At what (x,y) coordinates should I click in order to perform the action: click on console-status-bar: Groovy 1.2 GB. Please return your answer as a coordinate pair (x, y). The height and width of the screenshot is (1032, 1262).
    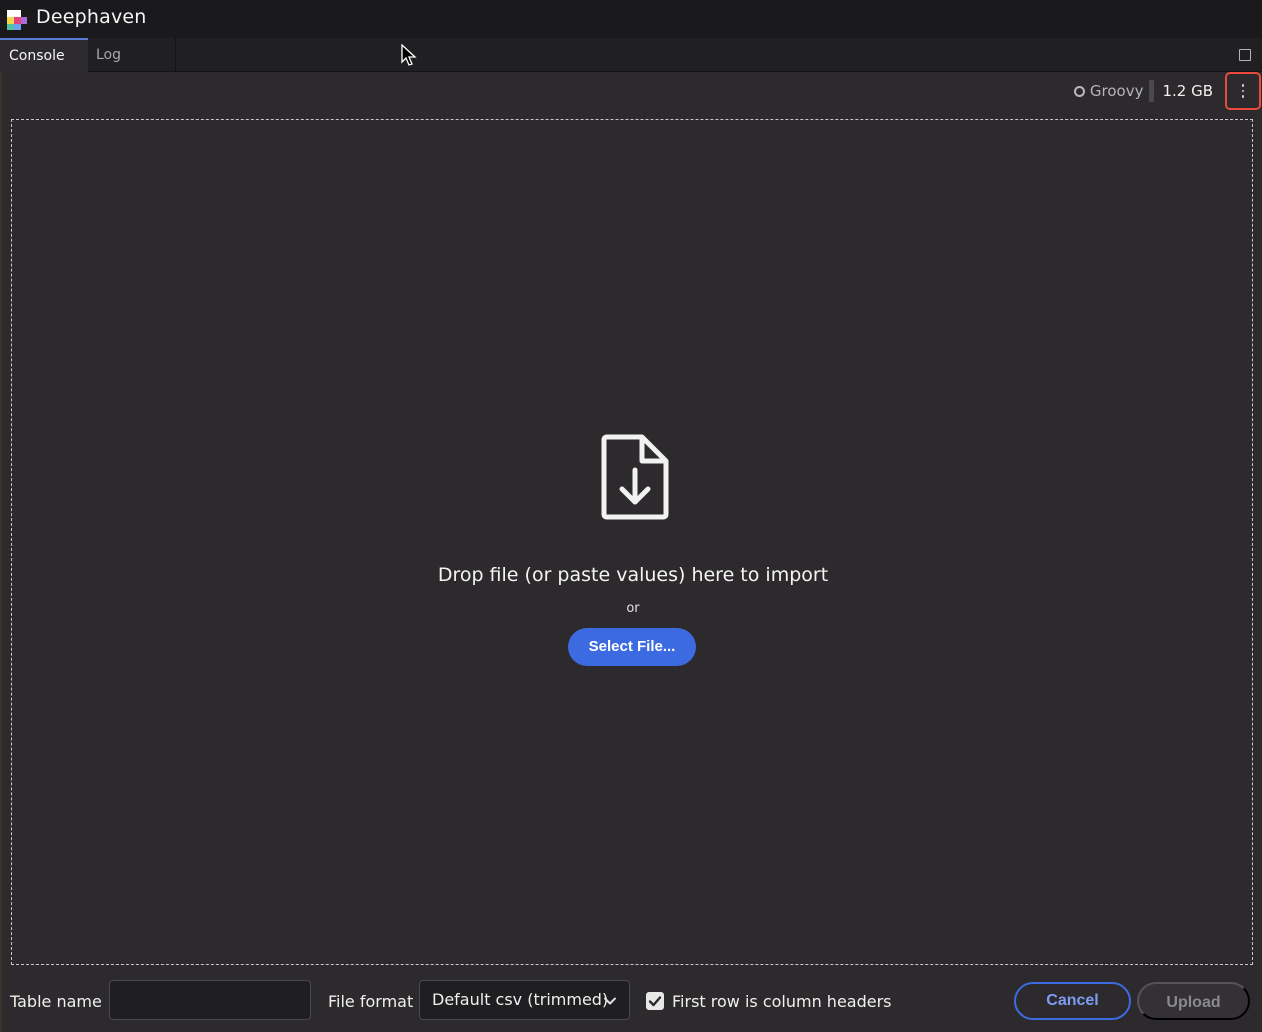
    Looking at the image, I should click on (1167, 91).